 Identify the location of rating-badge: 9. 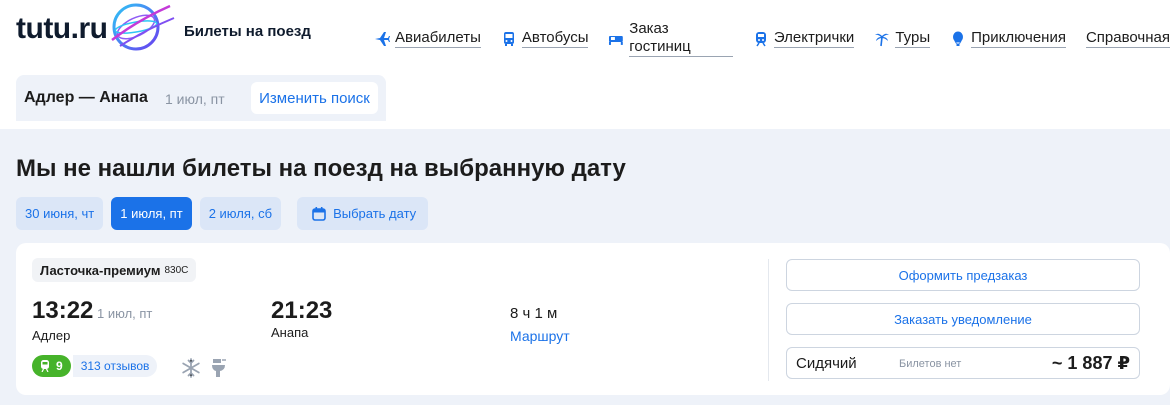
(51, 366).